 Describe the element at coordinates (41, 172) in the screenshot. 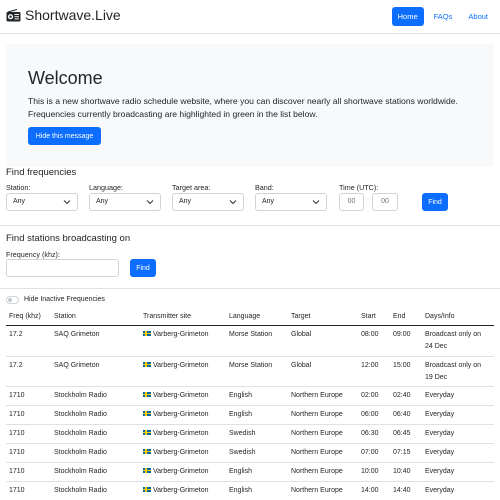

I see `find-frequencies-title: Find frequencies` at that location.